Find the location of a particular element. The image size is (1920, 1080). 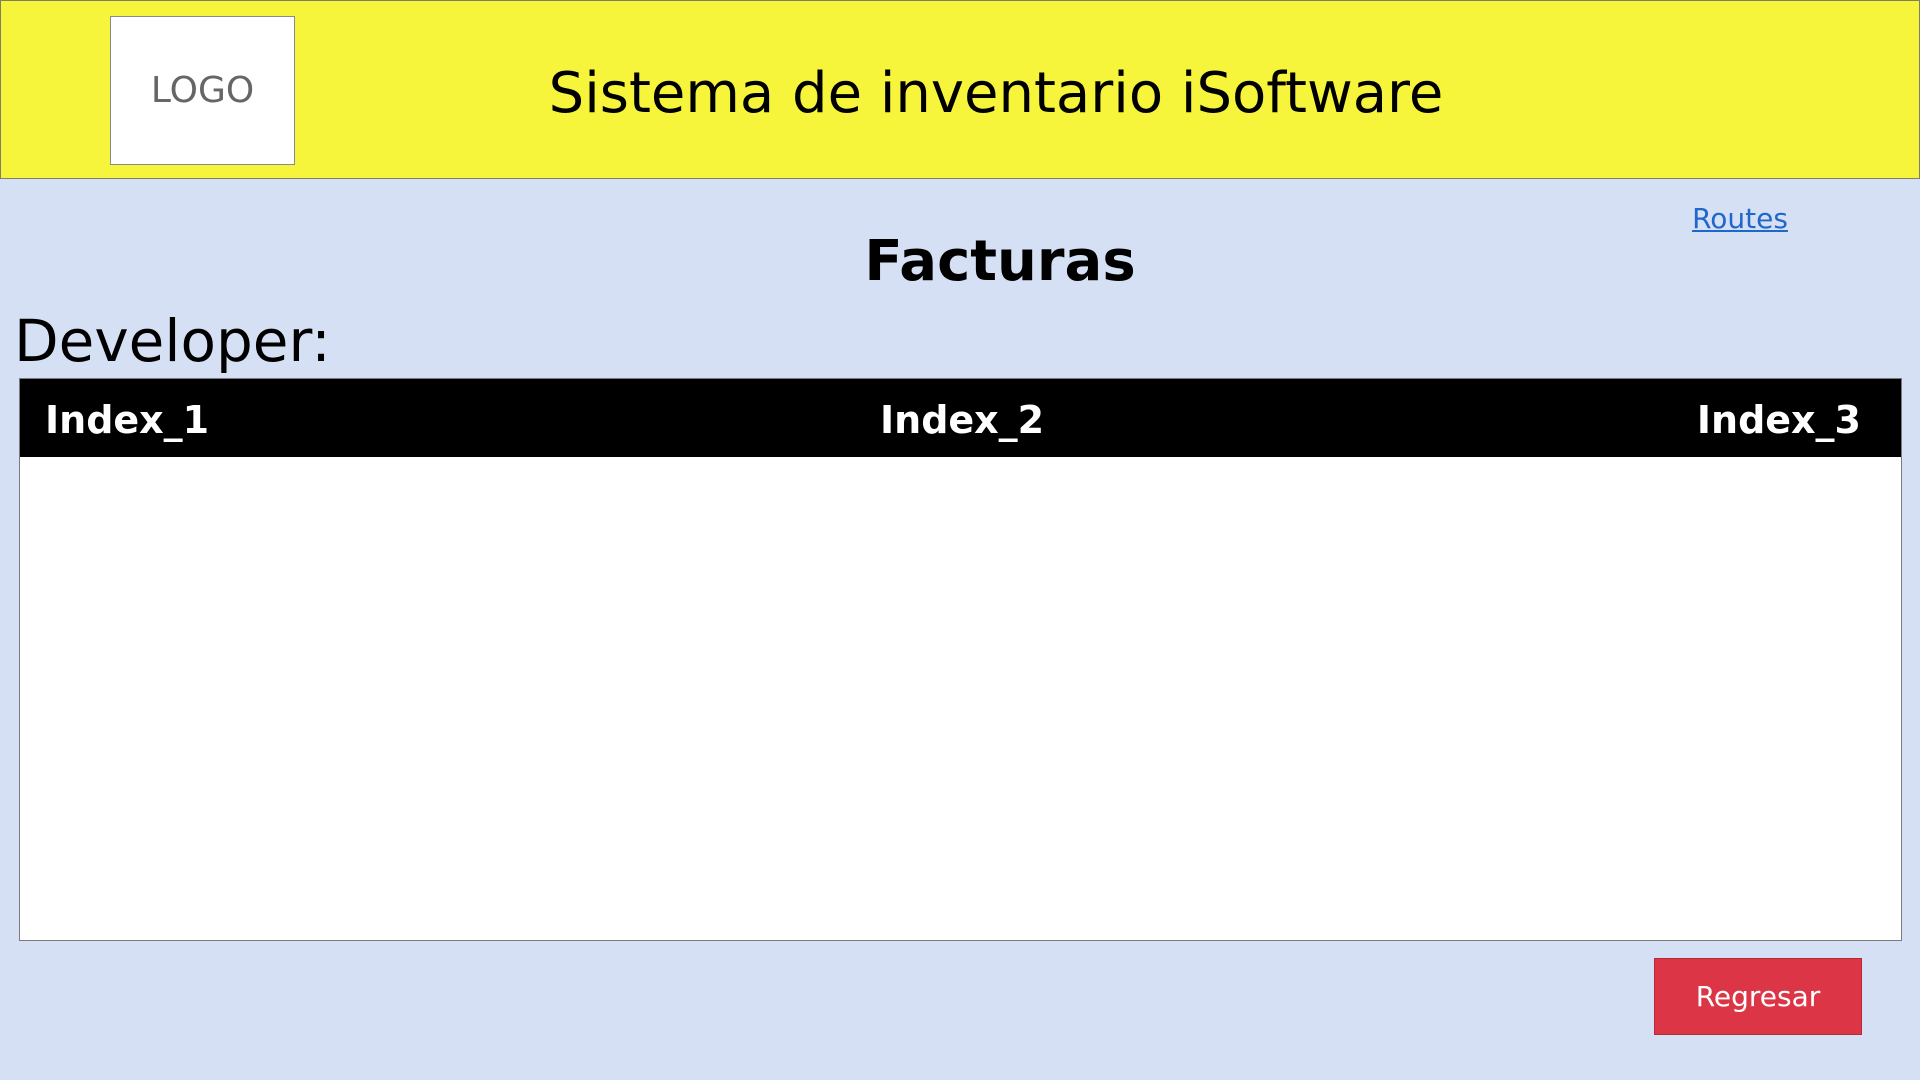

column-header-index-2: Index_2 is located at coordinates (962, 418).